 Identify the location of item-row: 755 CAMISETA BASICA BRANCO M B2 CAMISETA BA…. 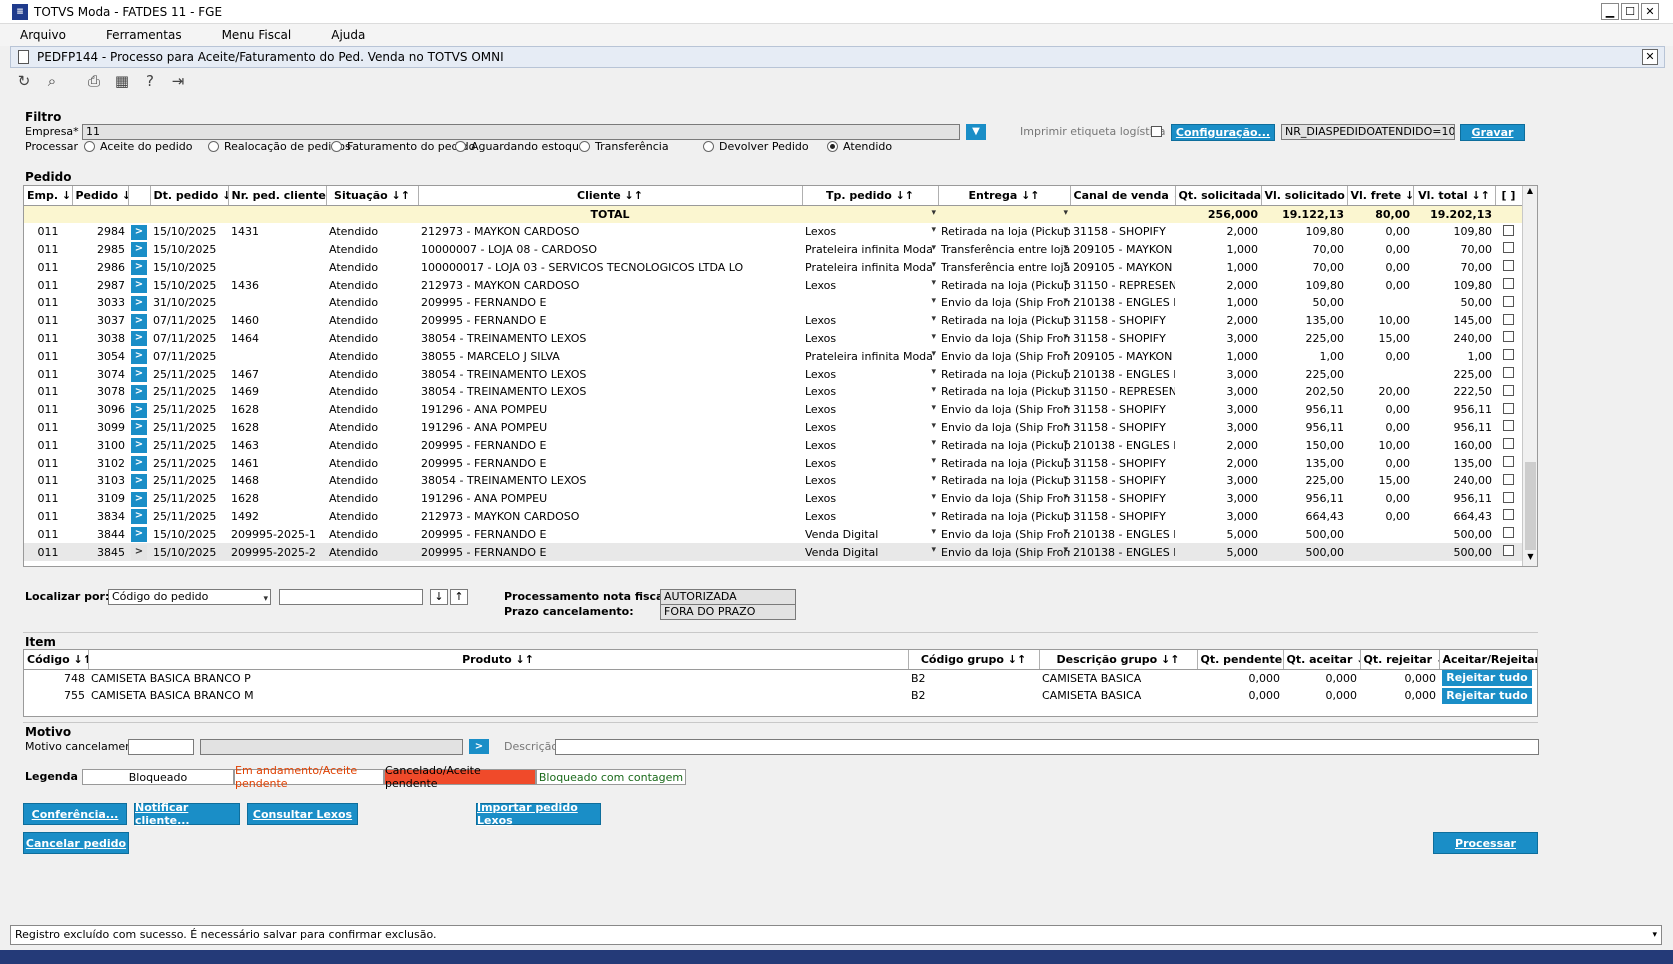
(780, 696).